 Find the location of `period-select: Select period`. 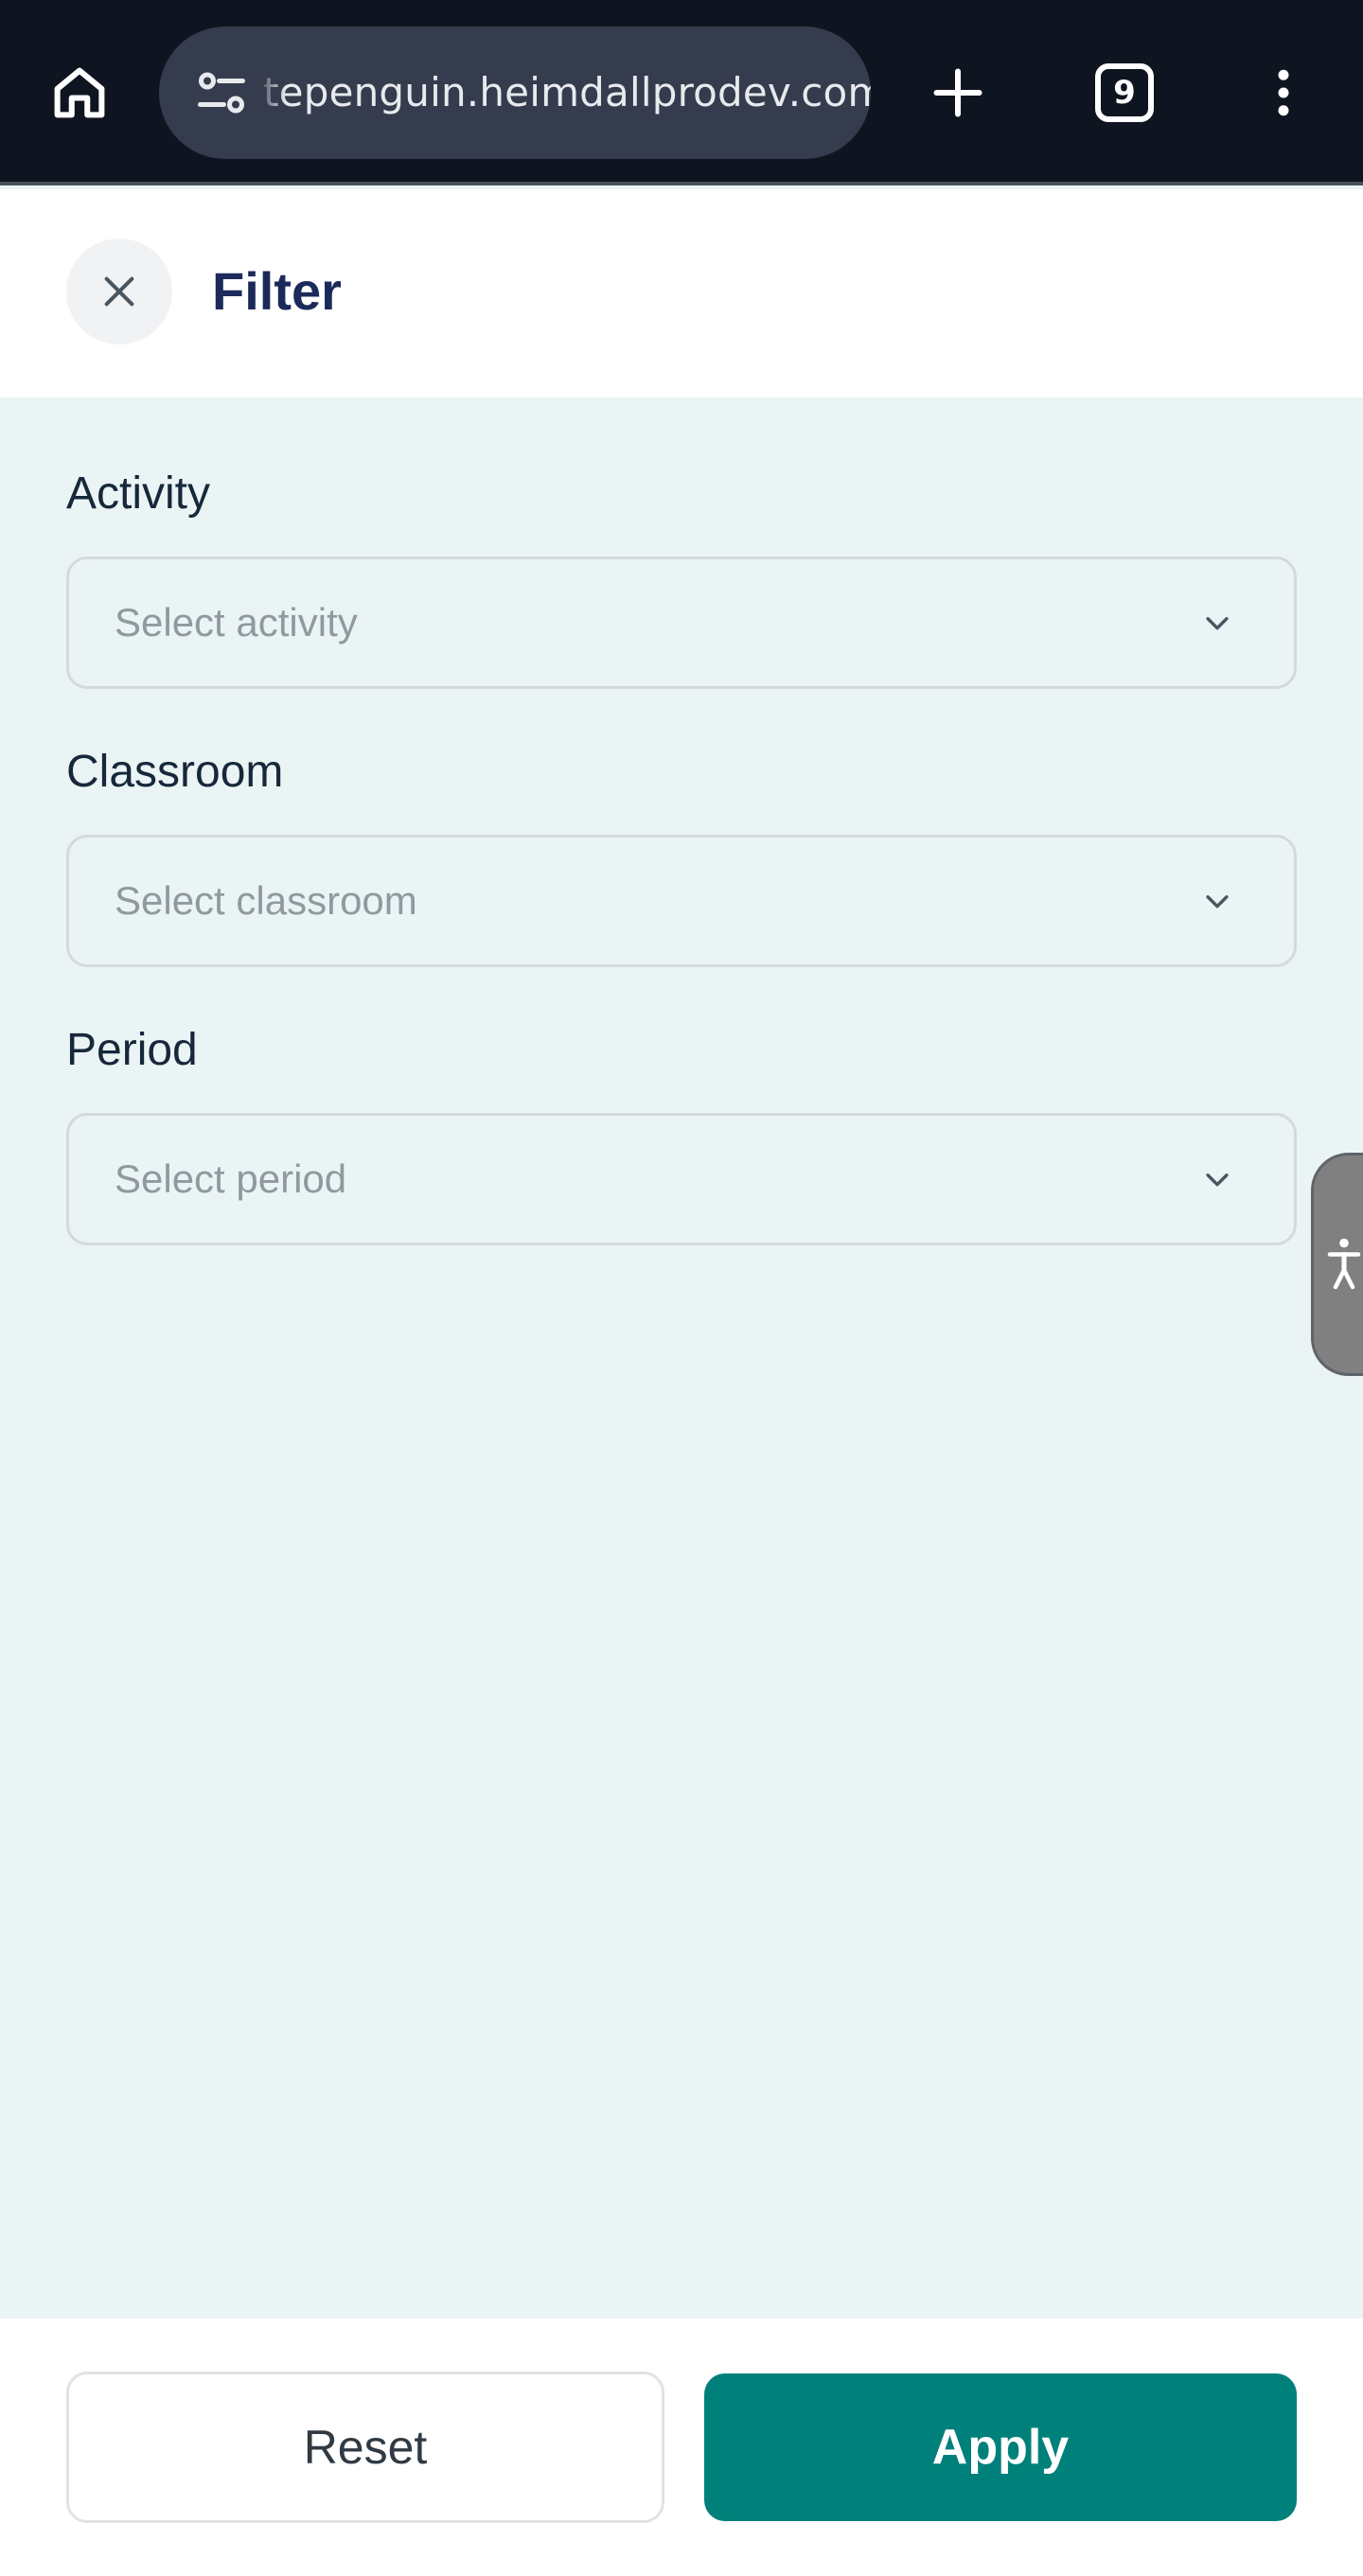

period-select: Select period is located at coordinates (681, 1179).